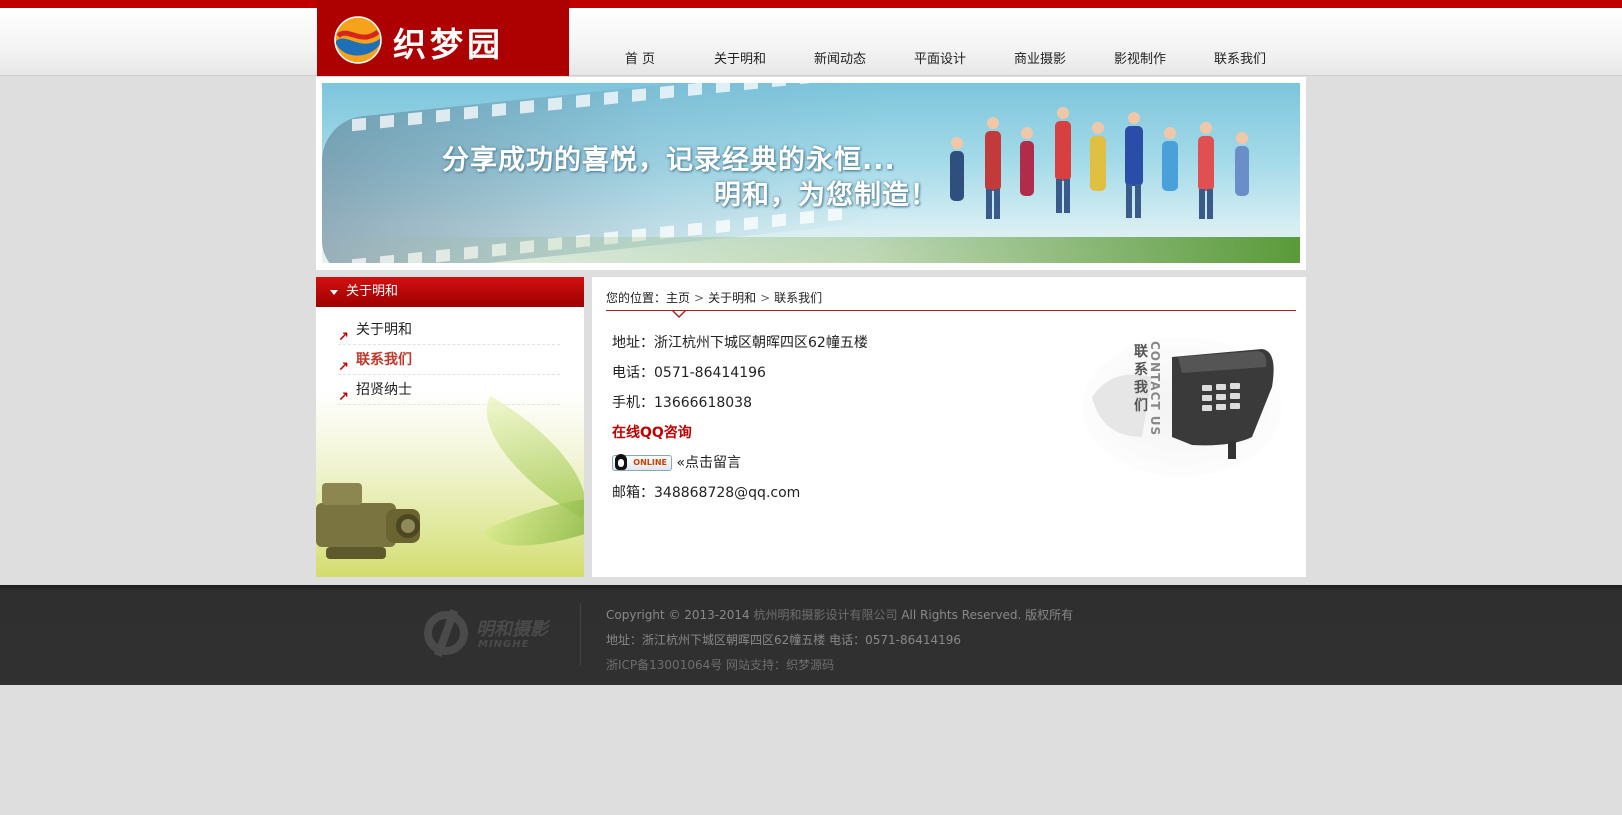  Describe the element at coordinates (839, 665) in the screenshot. I see `footer-icp: 浙ICP备13001064号 网站支持：织梦源码` at that location.